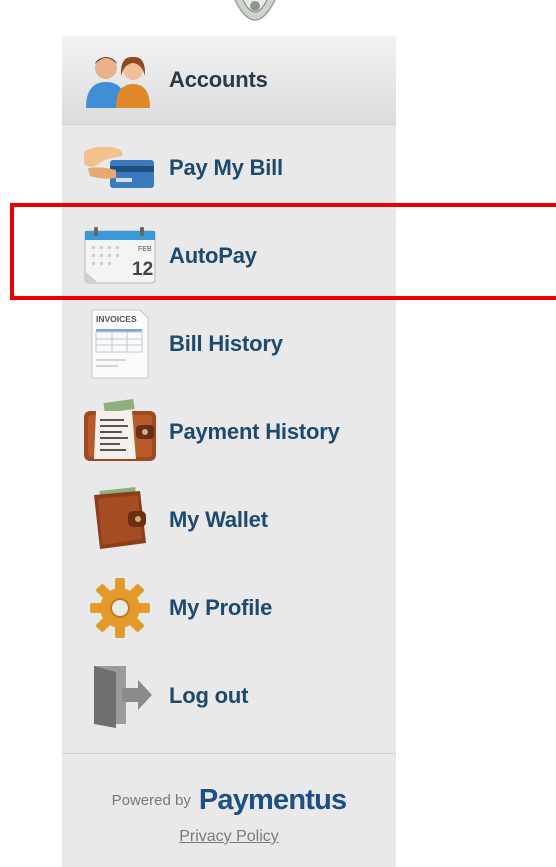  Describe the element at coordinates (254, 431) in the screenshot. I see `nav-label-payment-history: Payment History` at that location.